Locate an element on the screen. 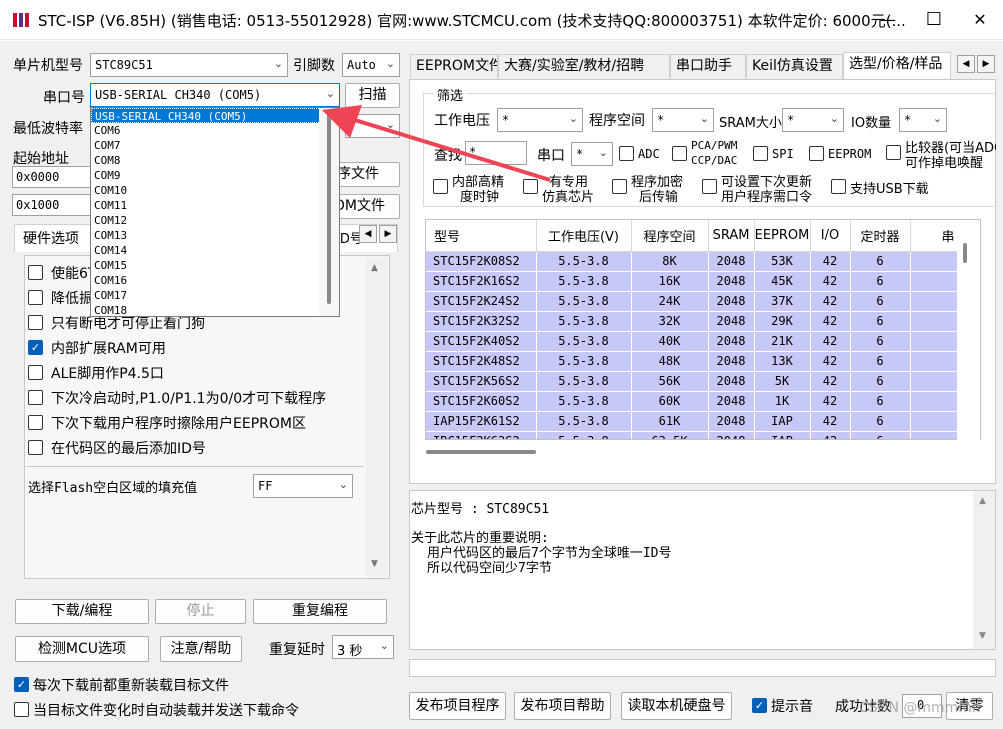 Image resolution: width=1003 pixels, height=729 pixels. column-header: 定时器 is located at coordinates (880, 236).